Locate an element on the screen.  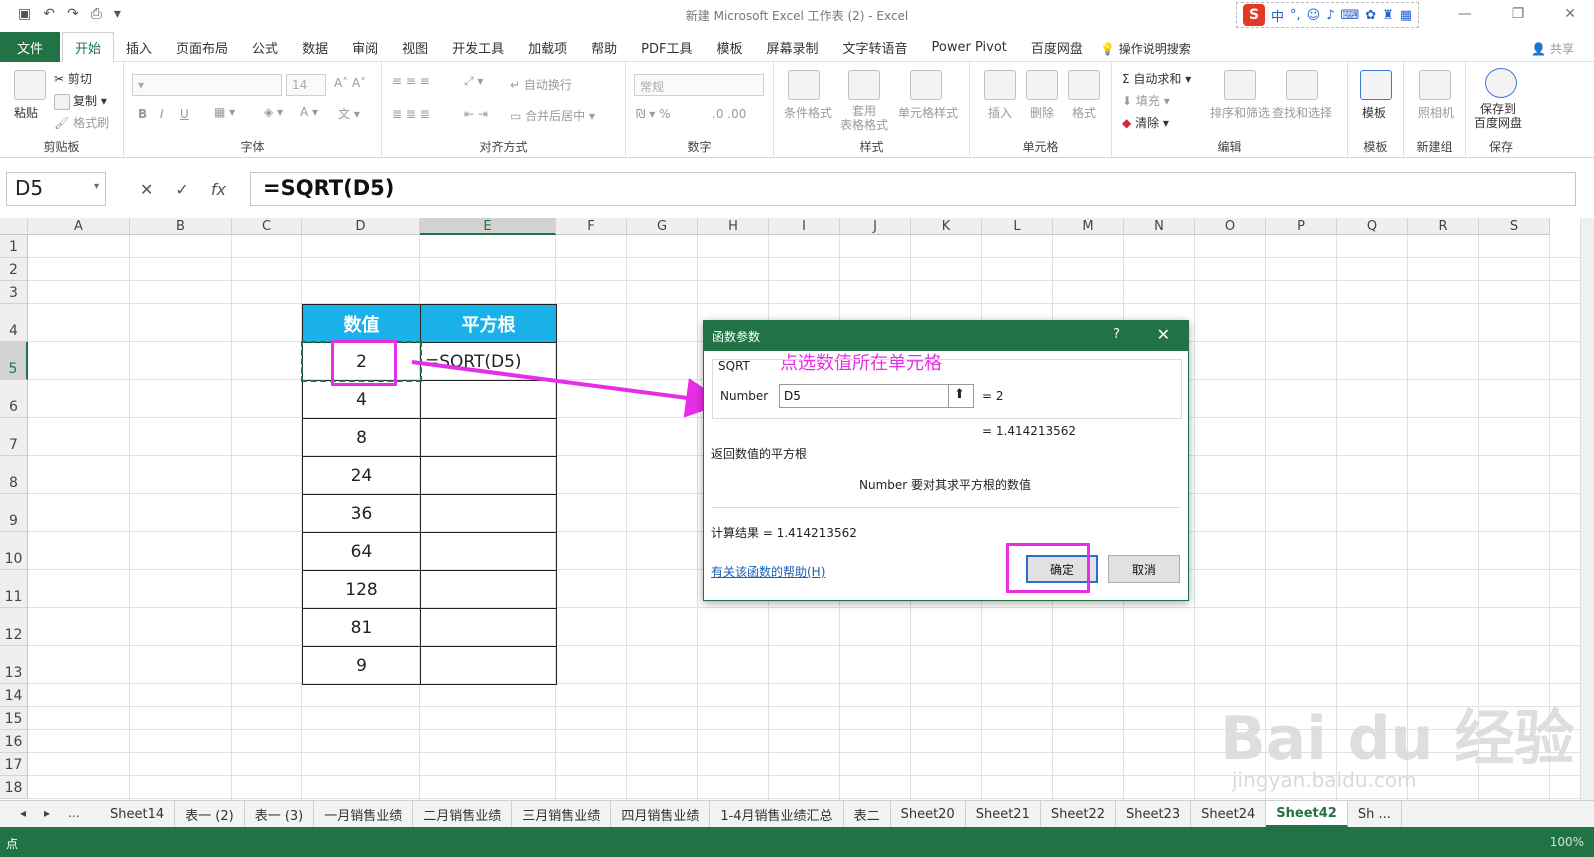
close-icon: ✕ is located at coordinates (1163, 334).